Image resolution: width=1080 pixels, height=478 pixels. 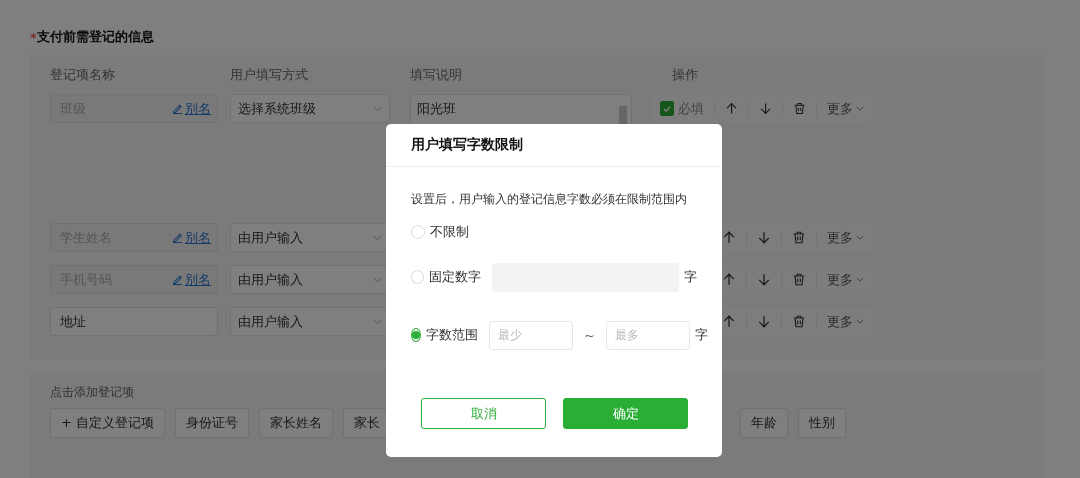 What do you see at coordinates (212, 423) in the screenshot?
I see `add-item-chip: 身份证号` at bounding box center [212, 423].